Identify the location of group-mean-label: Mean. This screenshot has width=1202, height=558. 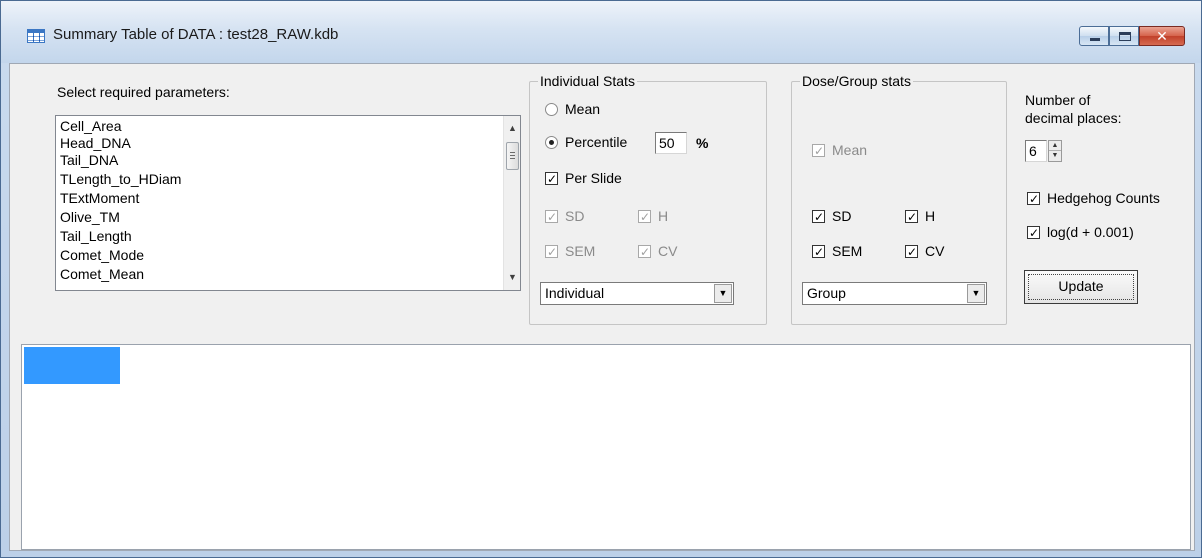
(850, 150).